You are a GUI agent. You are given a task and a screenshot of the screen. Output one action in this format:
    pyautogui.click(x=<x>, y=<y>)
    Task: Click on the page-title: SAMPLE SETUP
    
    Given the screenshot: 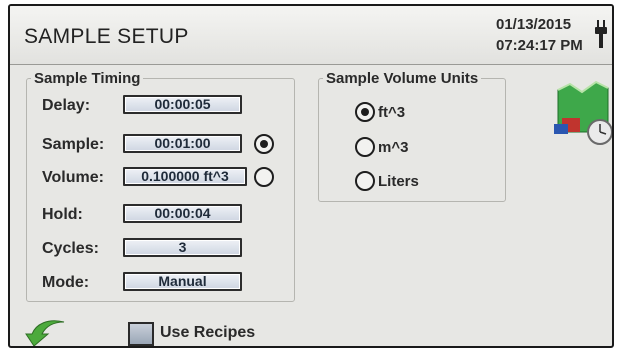 What is the action you would take?
    pyautogui.click(x=106, y=36)
    